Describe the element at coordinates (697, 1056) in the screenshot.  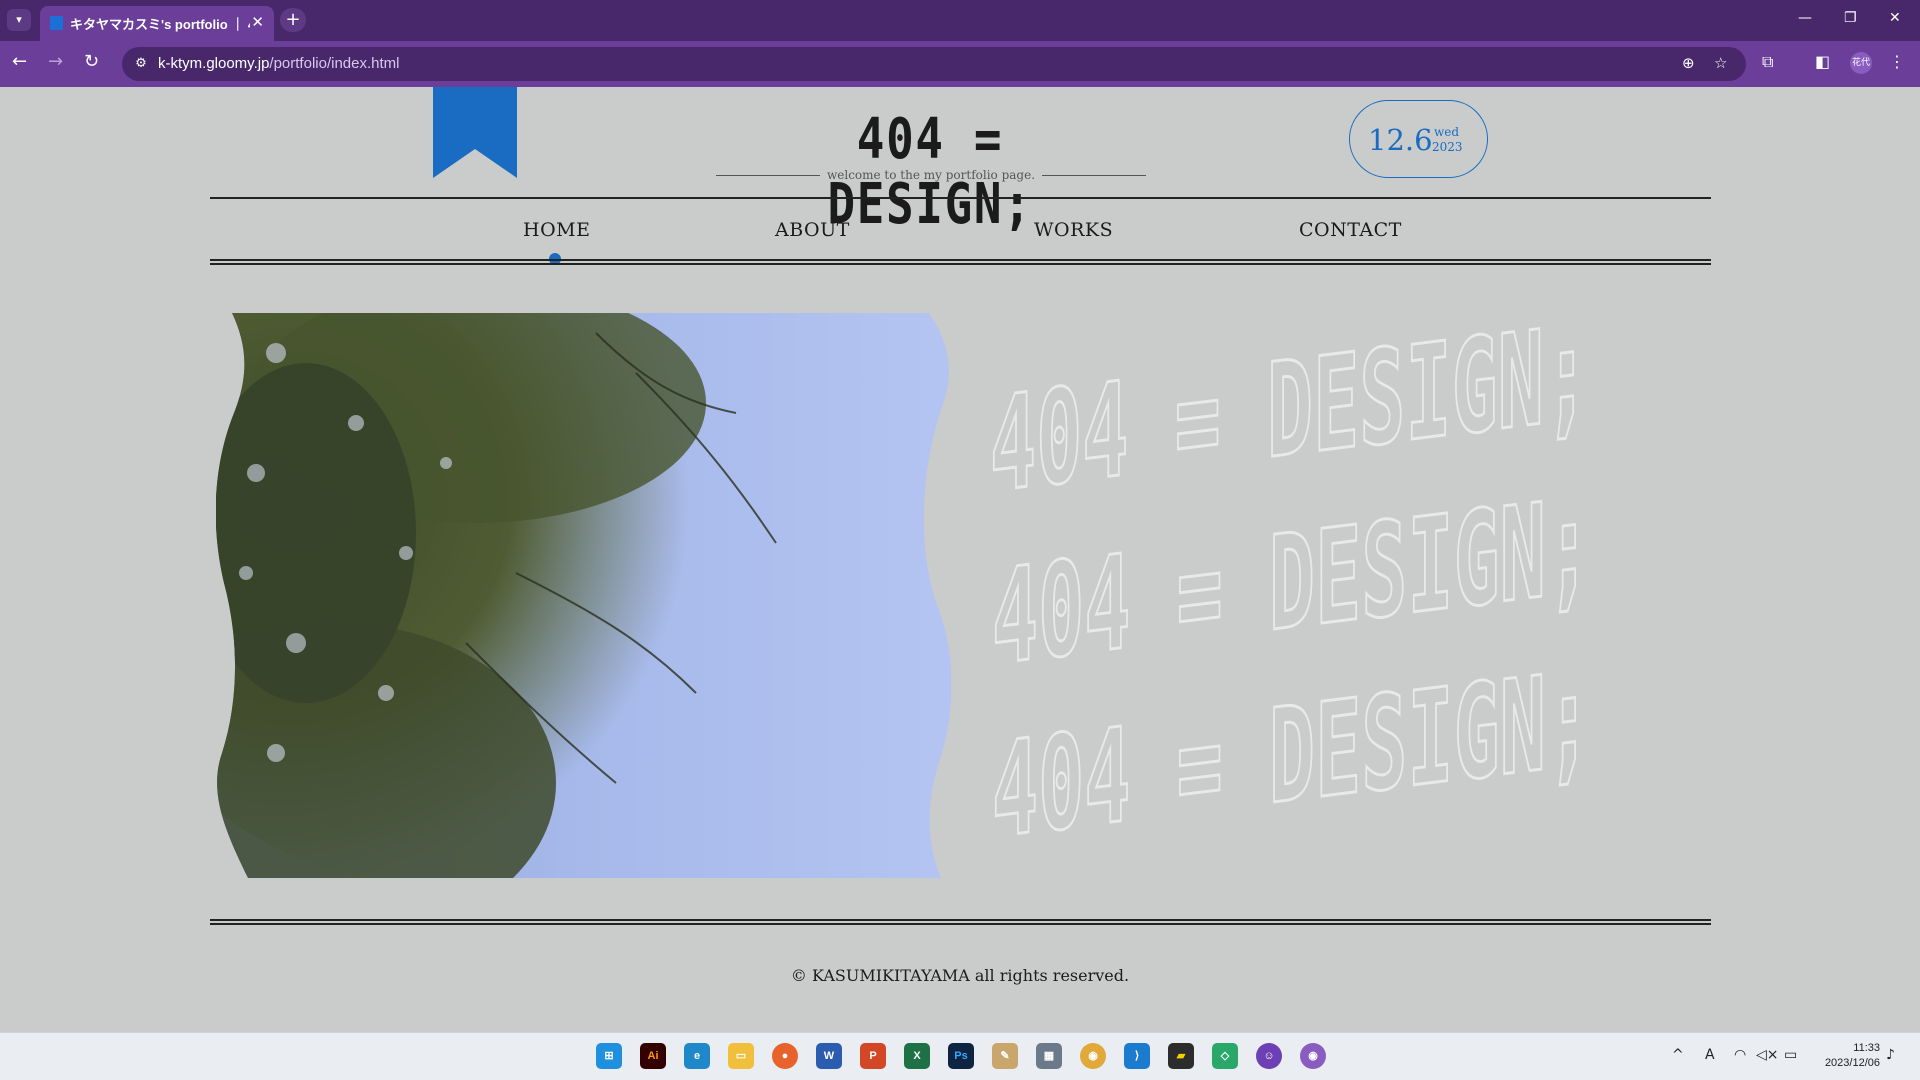
I see `edge-icon: e` at that location.